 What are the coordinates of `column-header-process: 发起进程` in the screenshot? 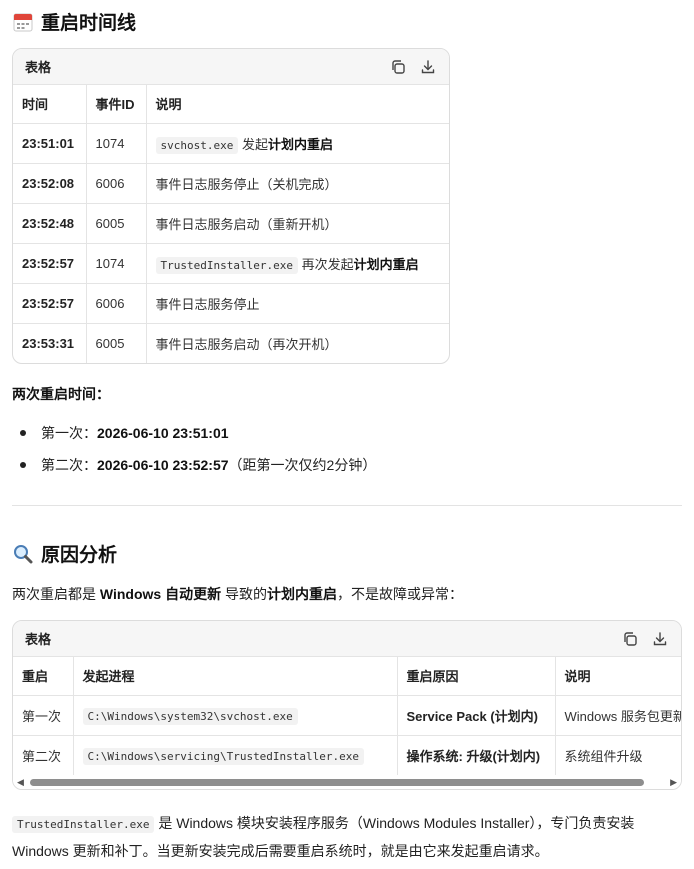 It's located at (235, 676).